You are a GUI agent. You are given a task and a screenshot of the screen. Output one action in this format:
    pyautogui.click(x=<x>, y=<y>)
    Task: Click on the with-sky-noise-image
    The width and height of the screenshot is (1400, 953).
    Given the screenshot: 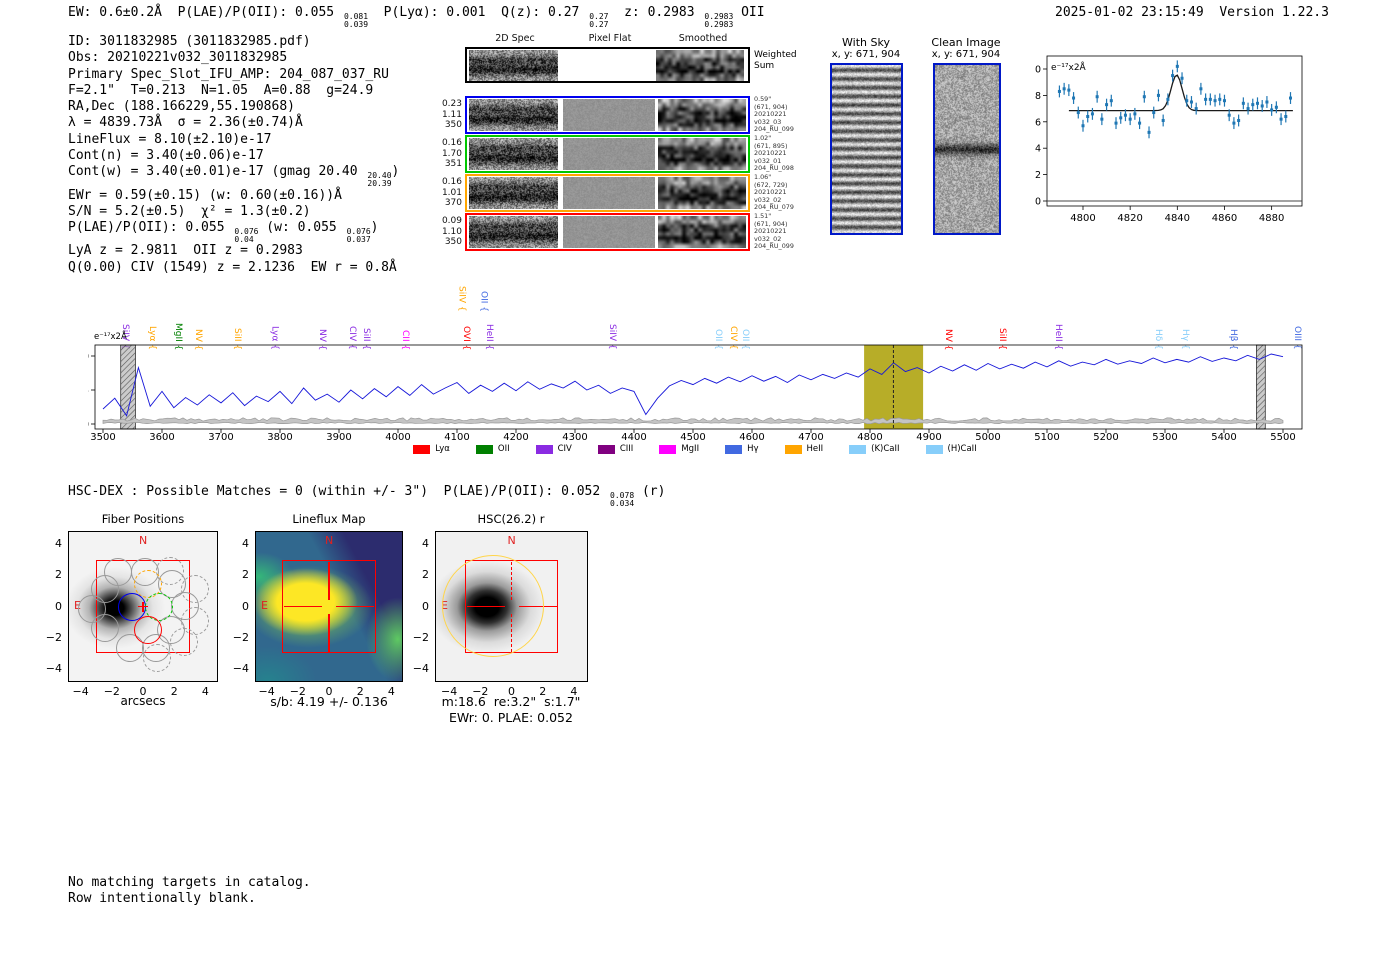 What is the action you would take?
    pyautogui.click(x=866, y=149)
    